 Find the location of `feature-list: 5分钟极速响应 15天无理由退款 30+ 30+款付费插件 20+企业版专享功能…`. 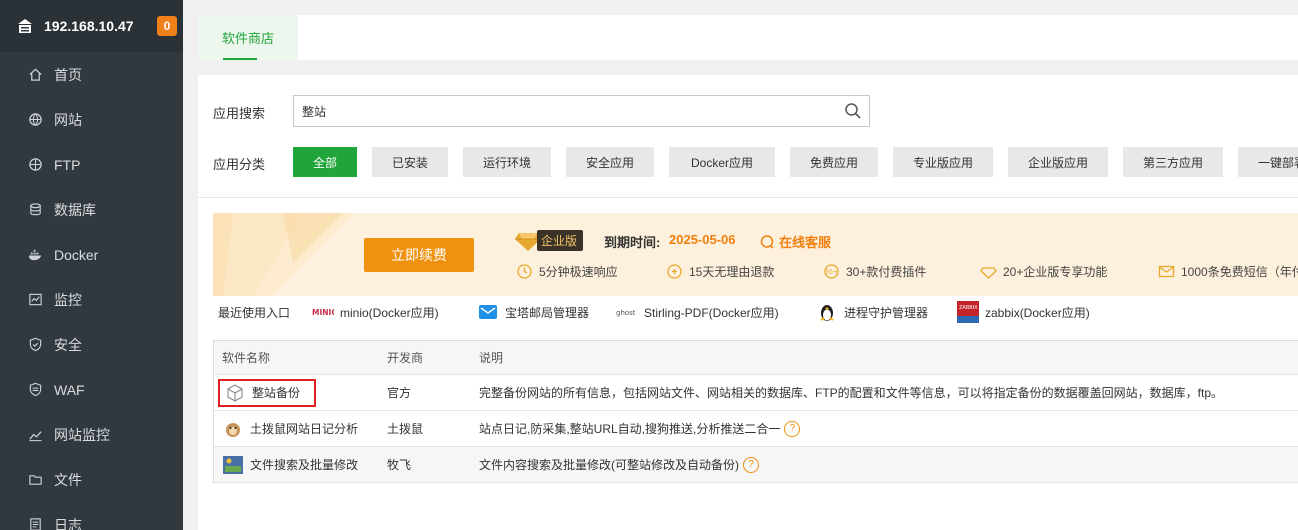

feature-list: 5分钟极速响应 15天无理由退款 30+ 30+款付费插件 20+企业版专享功能… is located at coordinates (907, 271).